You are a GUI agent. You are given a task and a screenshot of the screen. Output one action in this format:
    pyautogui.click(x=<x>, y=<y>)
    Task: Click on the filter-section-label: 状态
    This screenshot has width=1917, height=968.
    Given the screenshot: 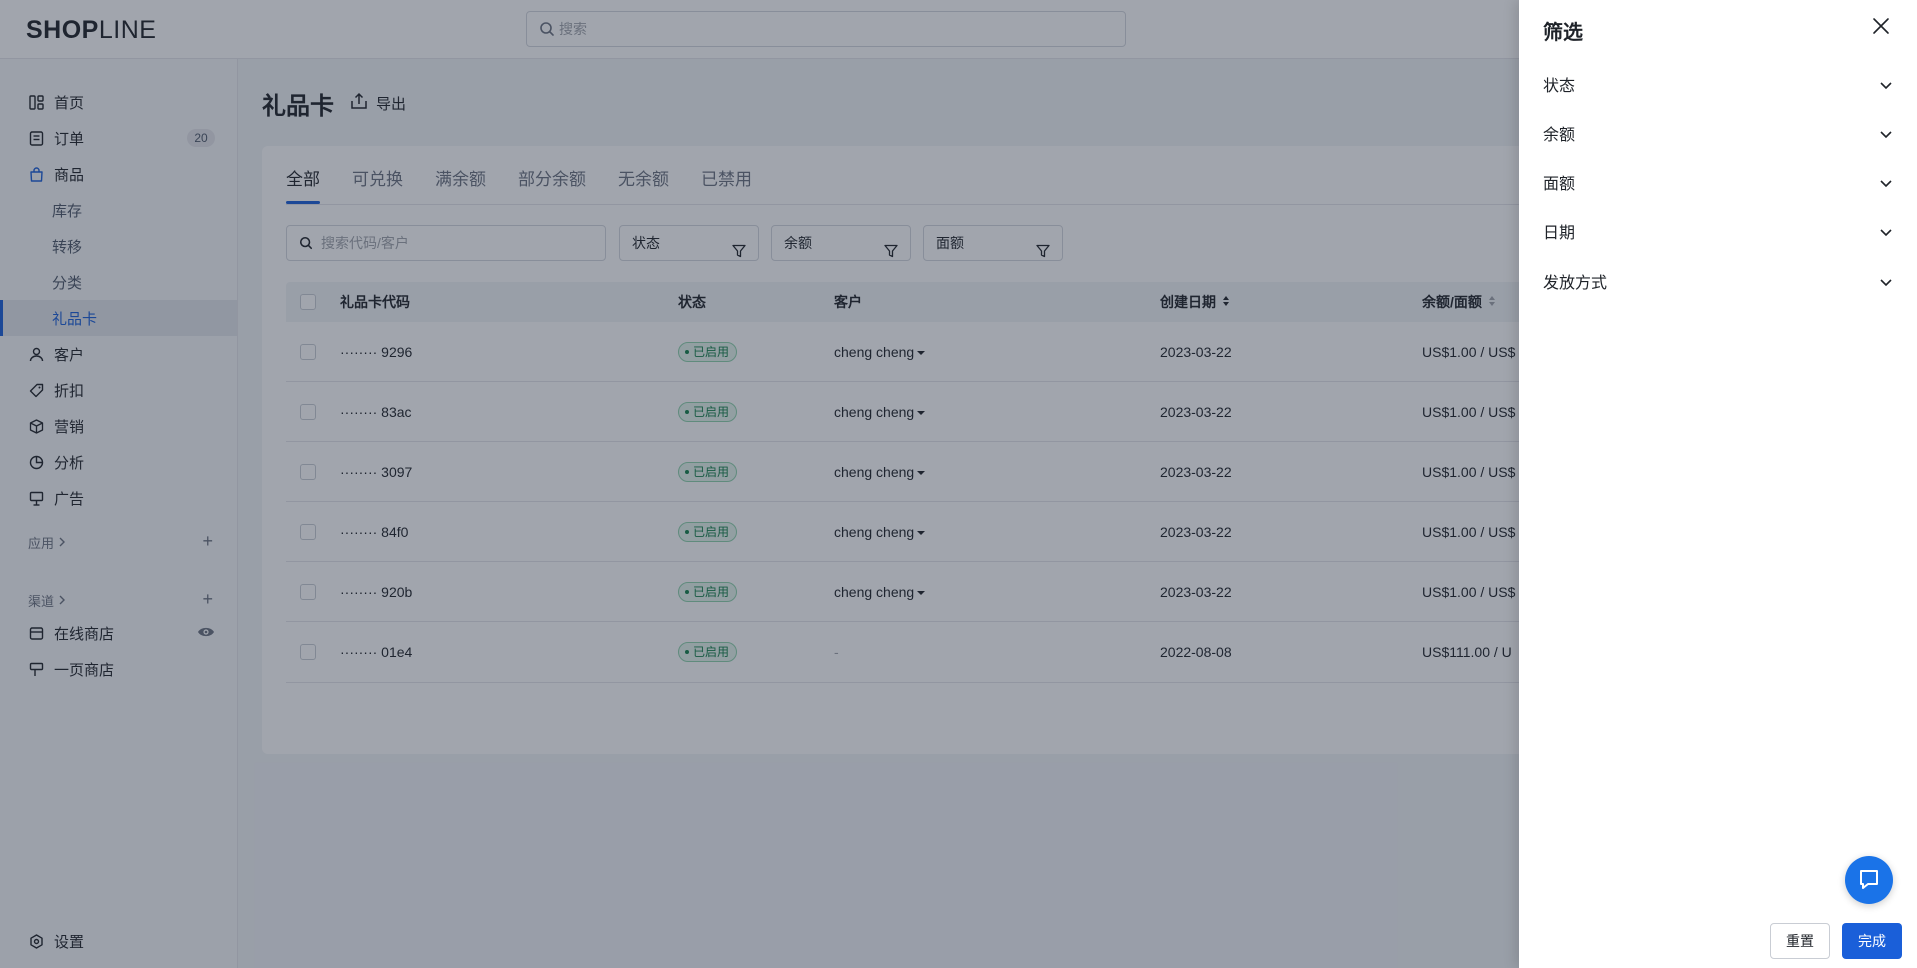 What is the action you would take?
    pyautogui.click(x=1559, y=86)
    